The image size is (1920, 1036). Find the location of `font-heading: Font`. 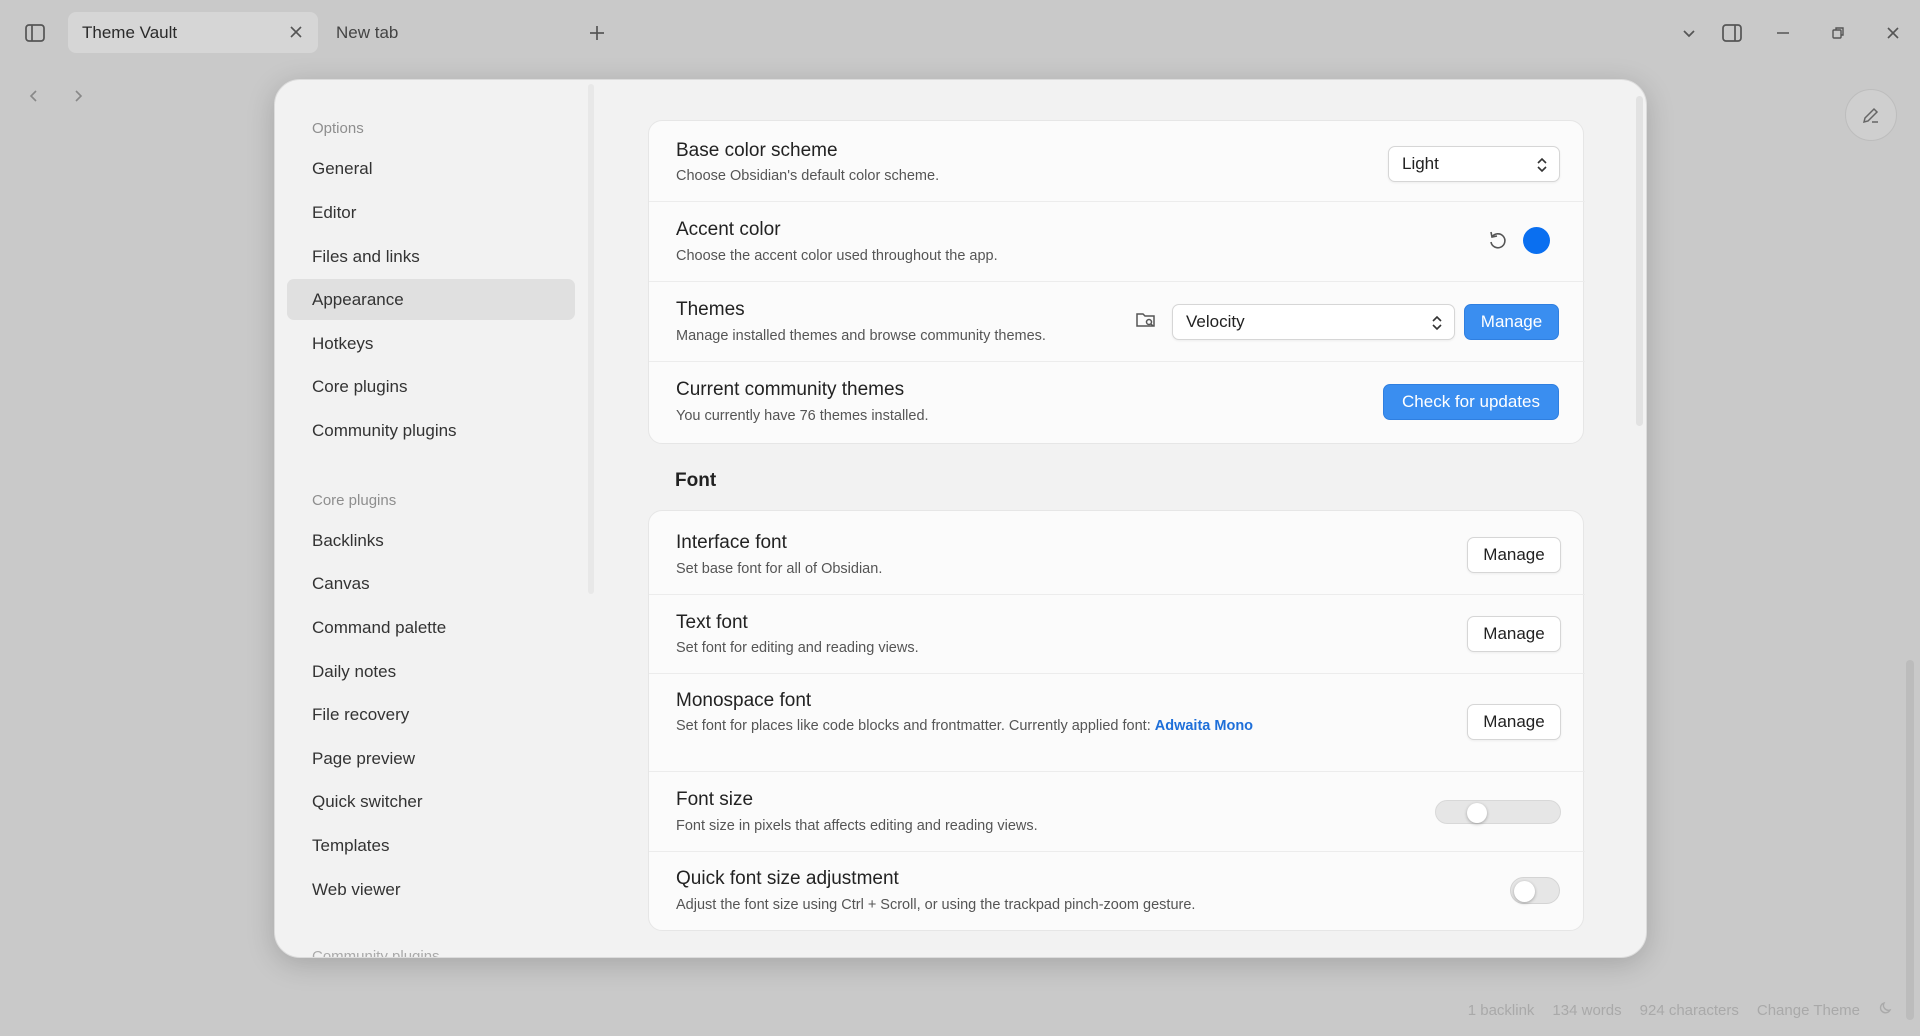

font-heading: Font is located at coordinates (696, 480).